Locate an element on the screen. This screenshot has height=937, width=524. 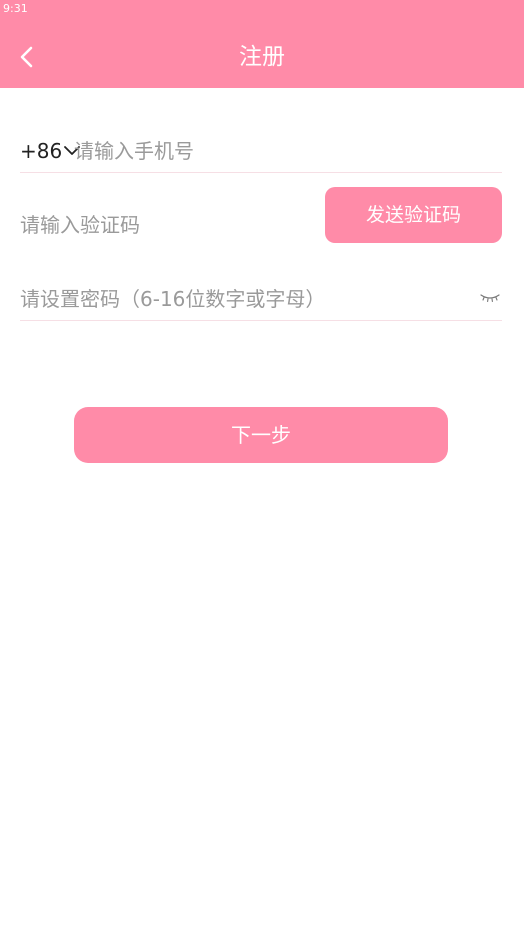
password-row is located at coordinates (261, 299).